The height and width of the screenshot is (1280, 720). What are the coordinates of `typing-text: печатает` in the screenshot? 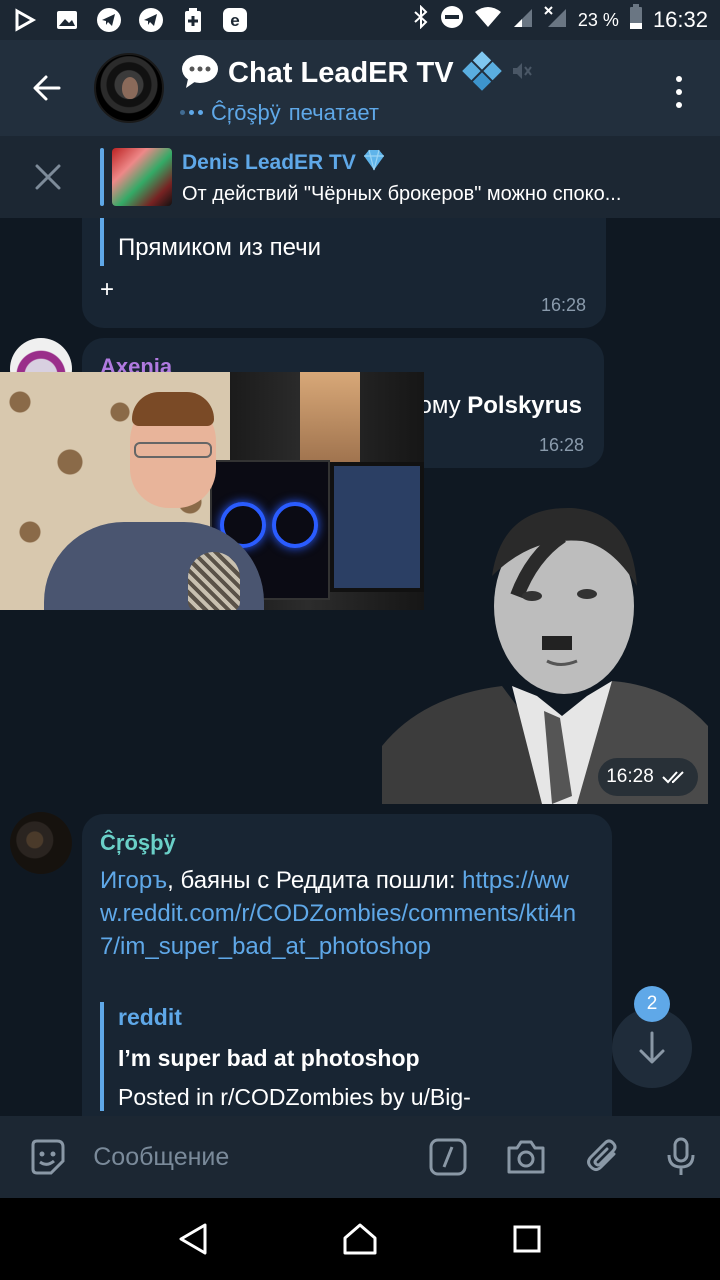 It's located at (333, 112).